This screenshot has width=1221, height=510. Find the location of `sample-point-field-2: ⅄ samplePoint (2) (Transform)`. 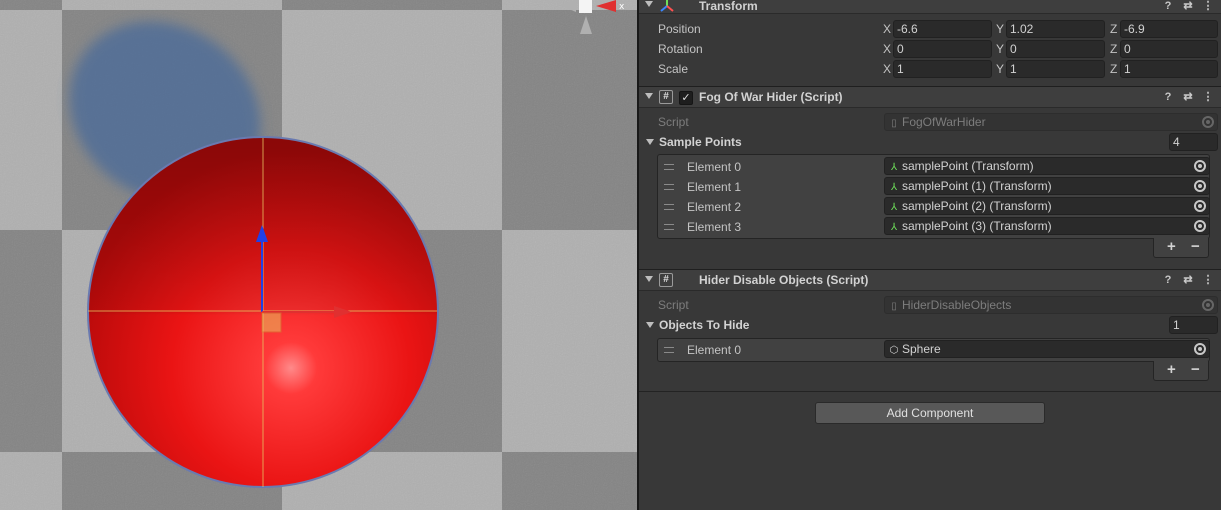

sample-point-field-2: ⅄ samplePoint (2) (Transform) is located at coordinates (1047, 206).